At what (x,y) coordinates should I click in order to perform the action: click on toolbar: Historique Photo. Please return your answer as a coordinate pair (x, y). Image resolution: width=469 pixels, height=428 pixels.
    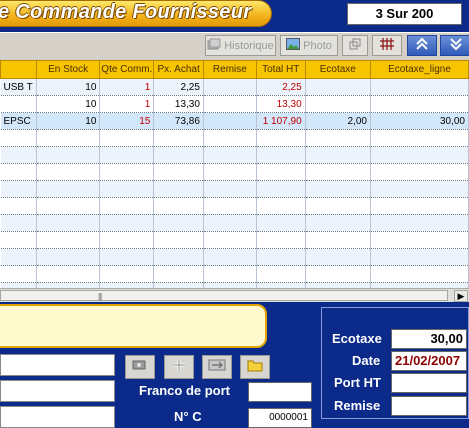
    Looking at the image, I should click on (234, 46).